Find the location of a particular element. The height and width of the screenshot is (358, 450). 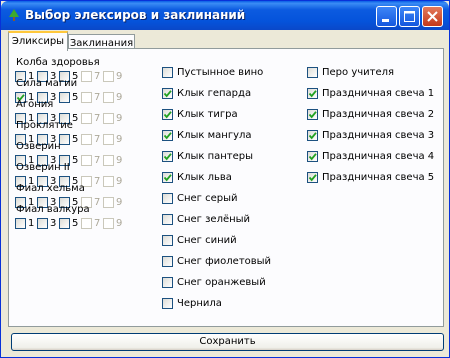

level-label: 3 is located at coordinates (53, 223).